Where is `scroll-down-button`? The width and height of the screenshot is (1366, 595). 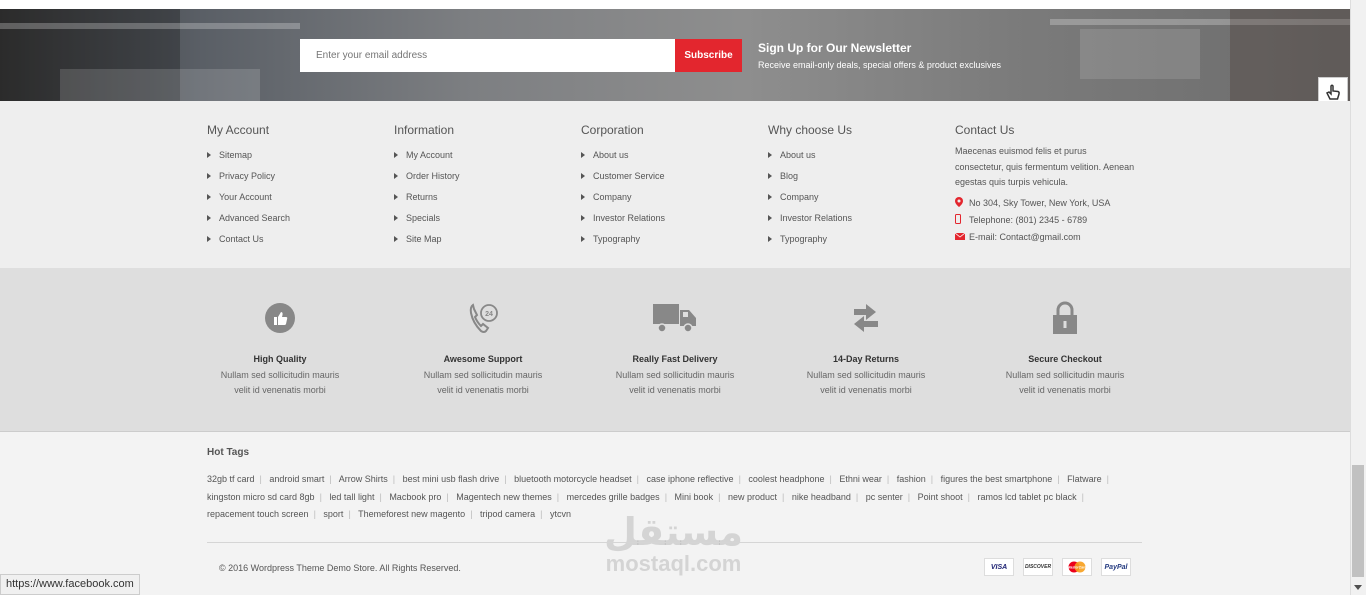 scroll-down-button is located at coordinates (1358, 587).